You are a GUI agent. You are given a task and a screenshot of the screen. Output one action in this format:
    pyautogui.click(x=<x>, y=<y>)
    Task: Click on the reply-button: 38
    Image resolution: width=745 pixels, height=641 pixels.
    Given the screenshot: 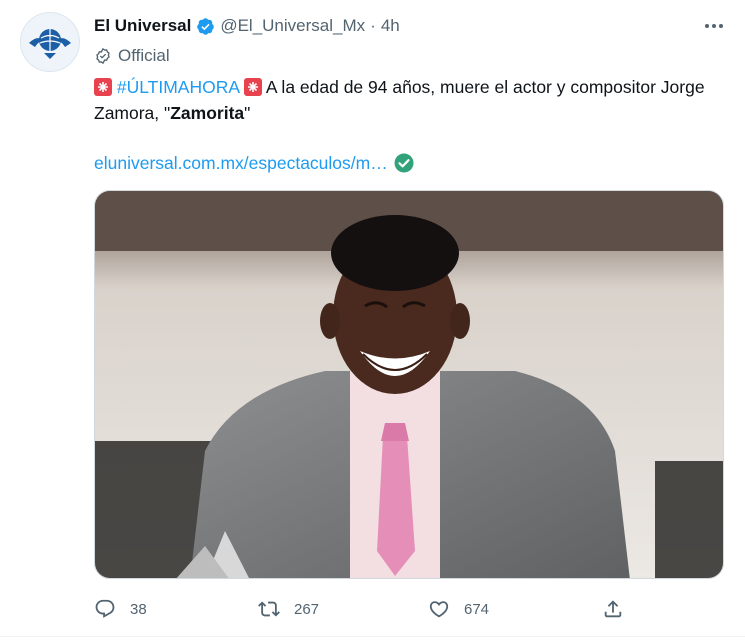 What is the action you would take?
    pyautogui.click(x=120, y=609)
    